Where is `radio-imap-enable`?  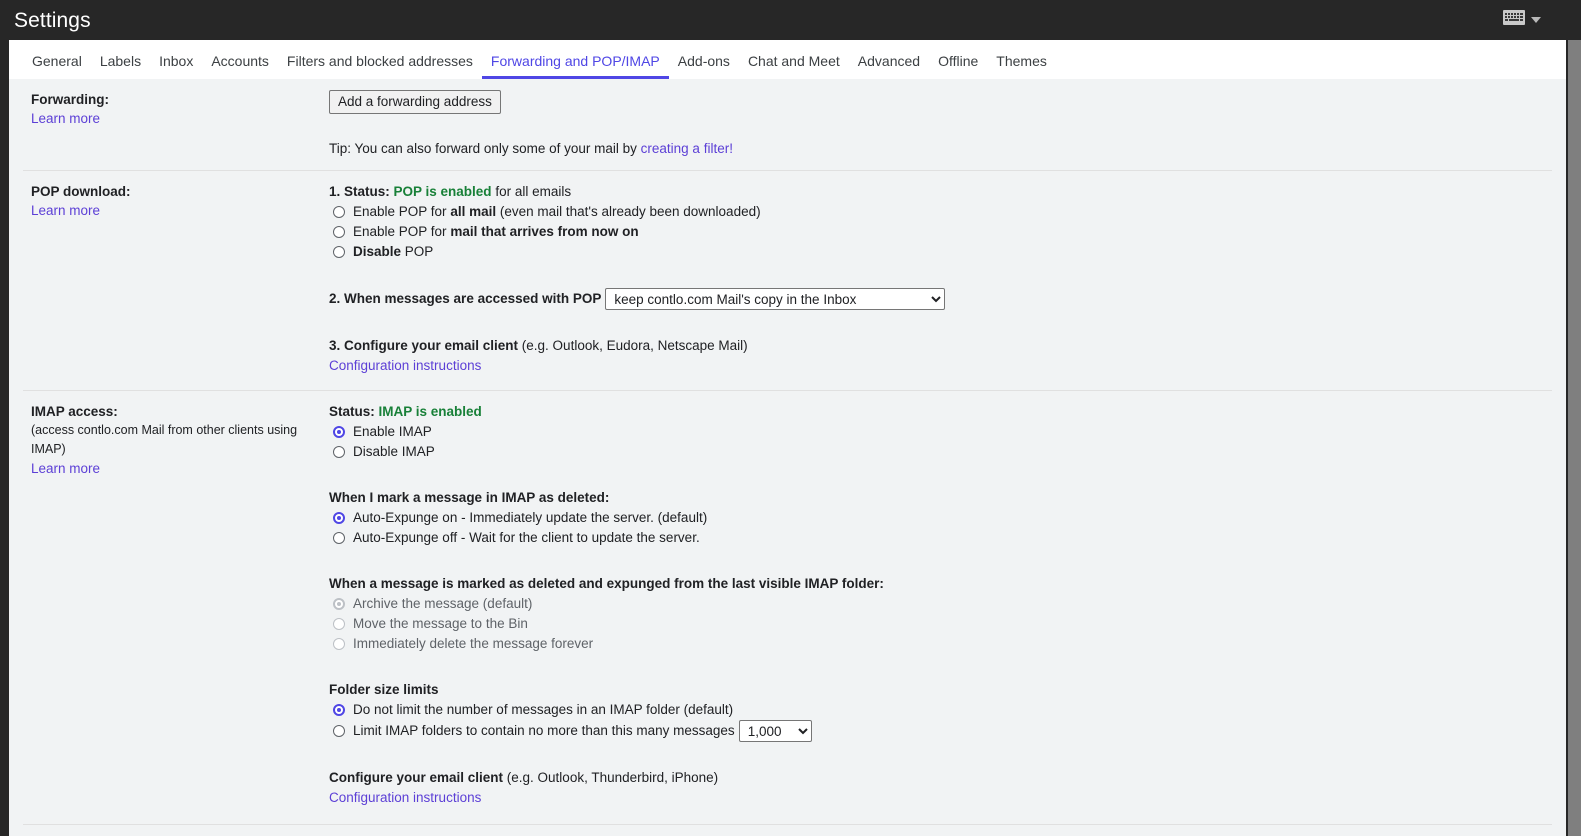
radio-imap-enable is located at coordinates (339, 432).